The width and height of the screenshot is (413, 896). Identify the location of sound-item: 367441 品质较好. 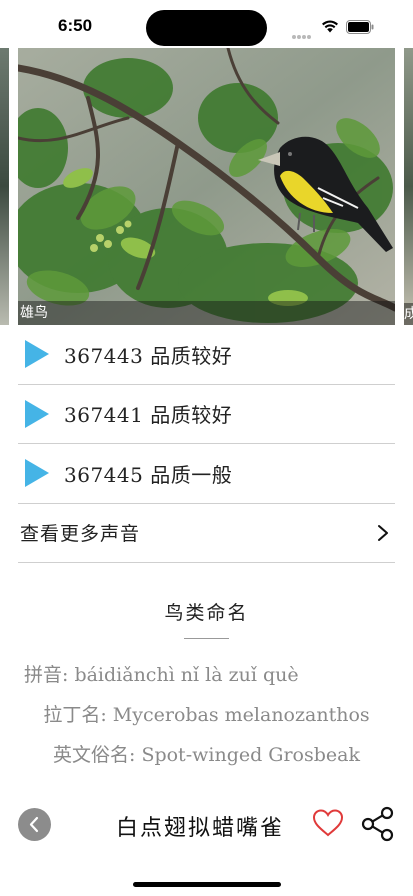
(206, 414).